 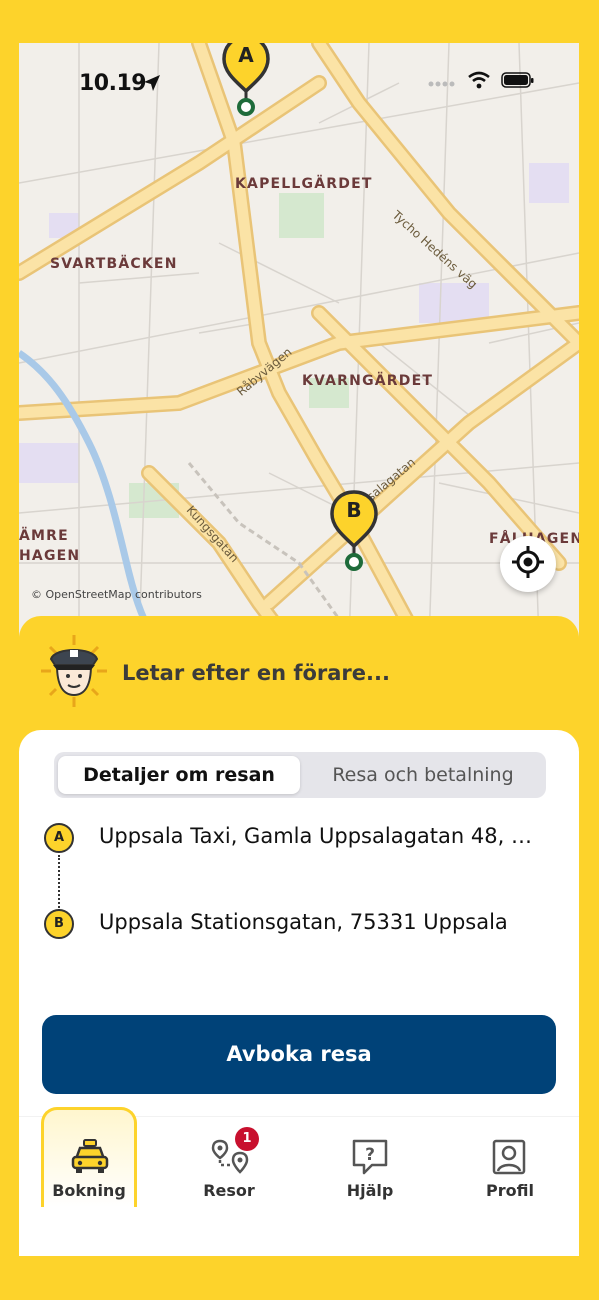 I want to click on segmented-control: Detaljer om resan Resa och betalning, so click(x=300, y=775).